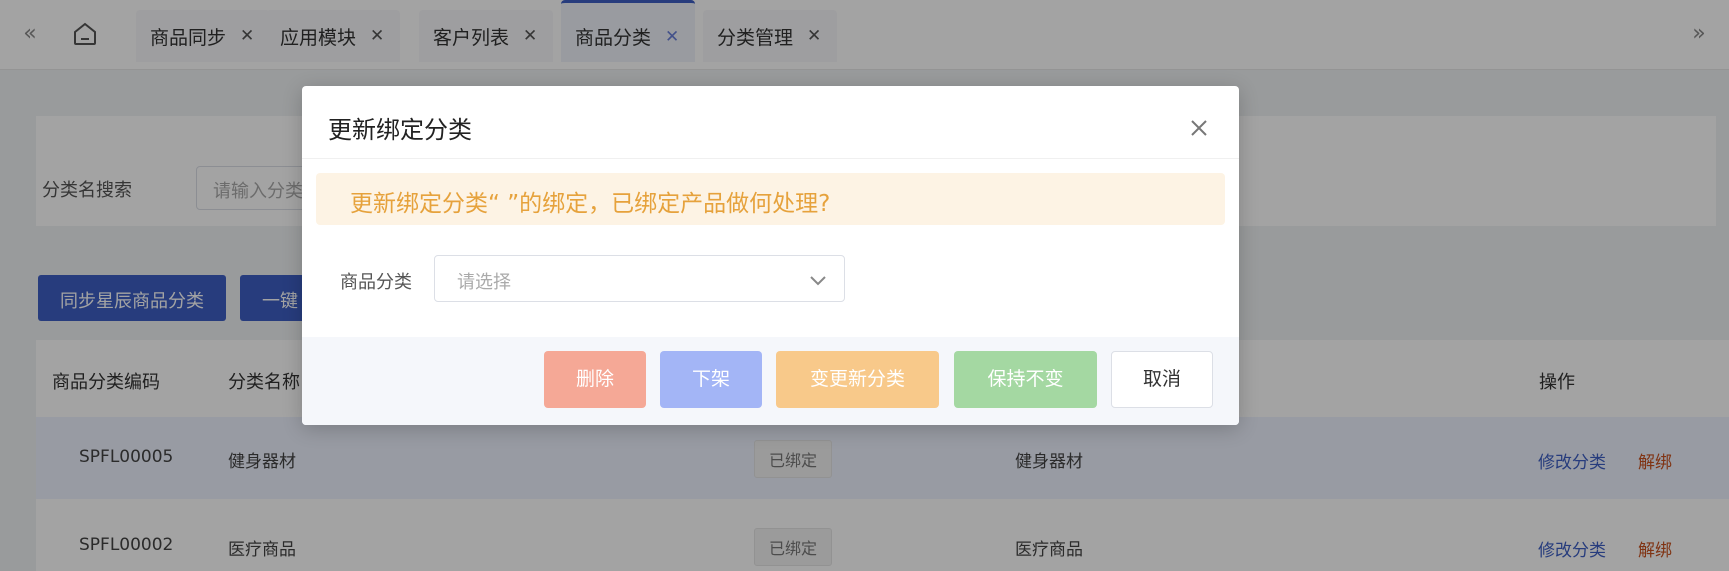 The height and width of the screenshot is (571, 1729). I want to click on dialog-footer: 删除 下架 变更新分类 保持不变 取消, so click(770, 381).